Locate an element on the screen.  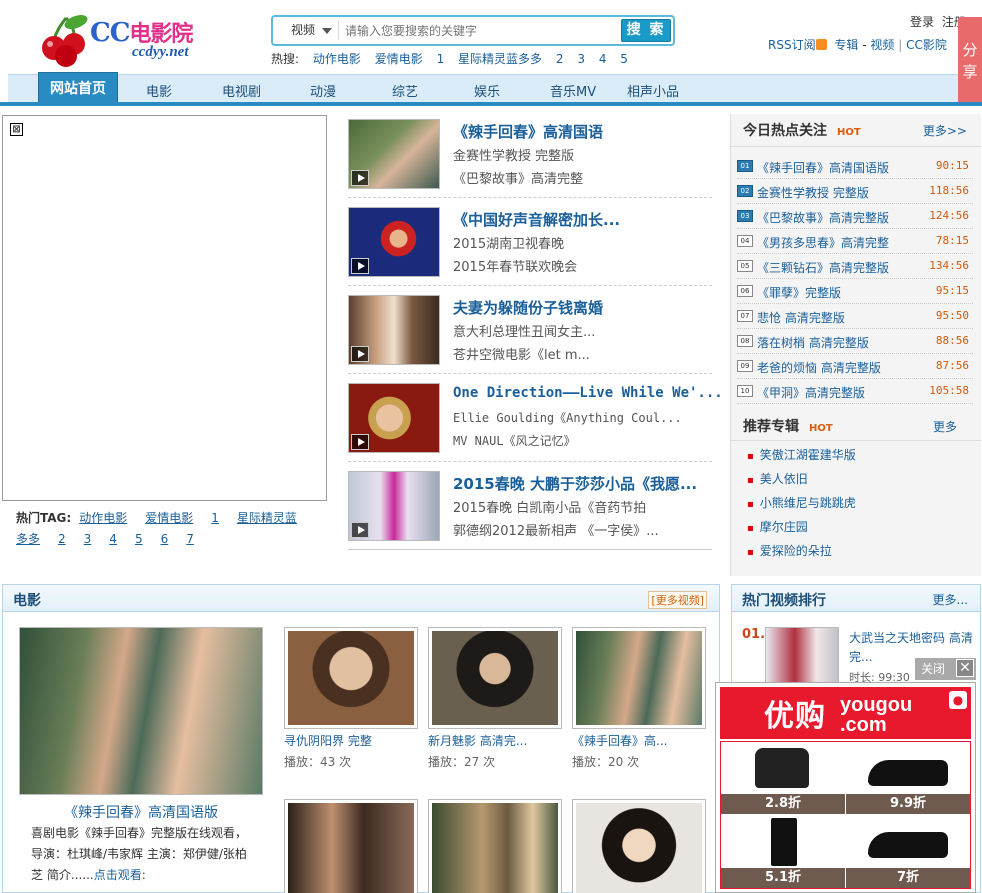
movie-card: 新月魅影 高清完... 播放：27 次 is located at coordinates (495, 698).